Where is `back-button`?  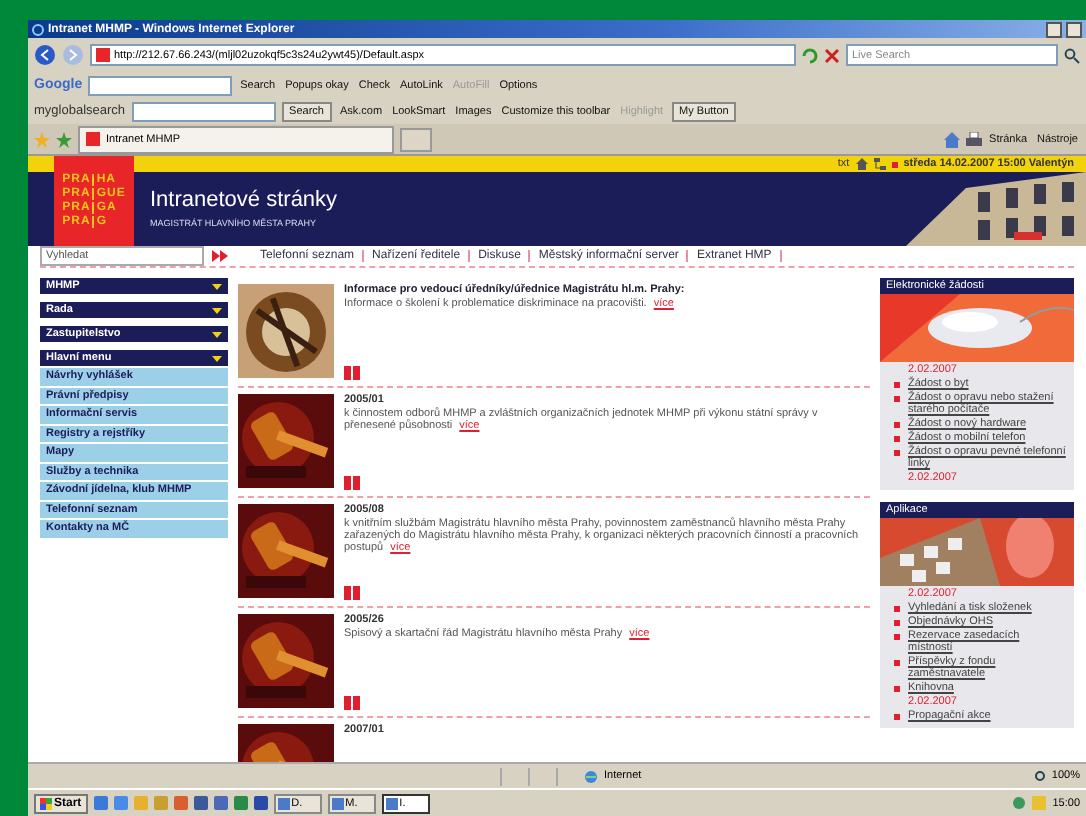
back-button is located at coordinates (45, 55).